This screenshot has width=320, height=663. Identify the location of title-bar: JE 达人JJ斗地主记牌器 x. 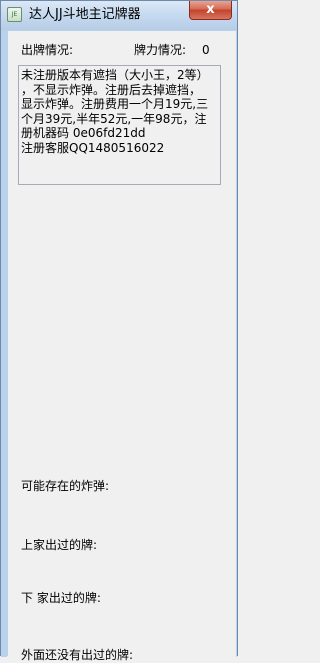
(119, 15).